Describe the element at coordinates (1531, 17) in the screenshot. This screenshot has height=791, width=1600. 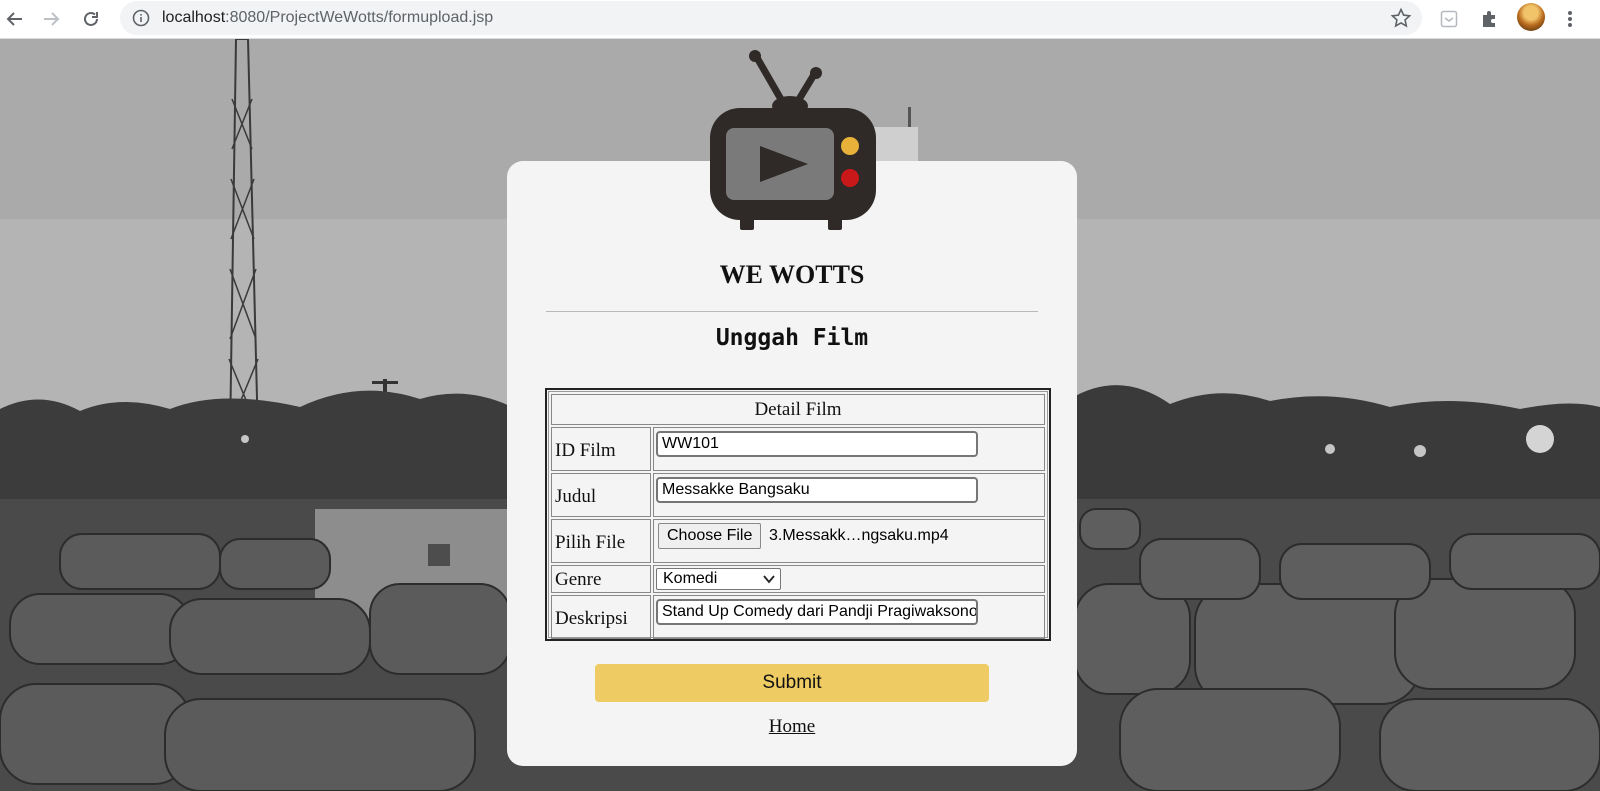
I see `avatar` at that location.